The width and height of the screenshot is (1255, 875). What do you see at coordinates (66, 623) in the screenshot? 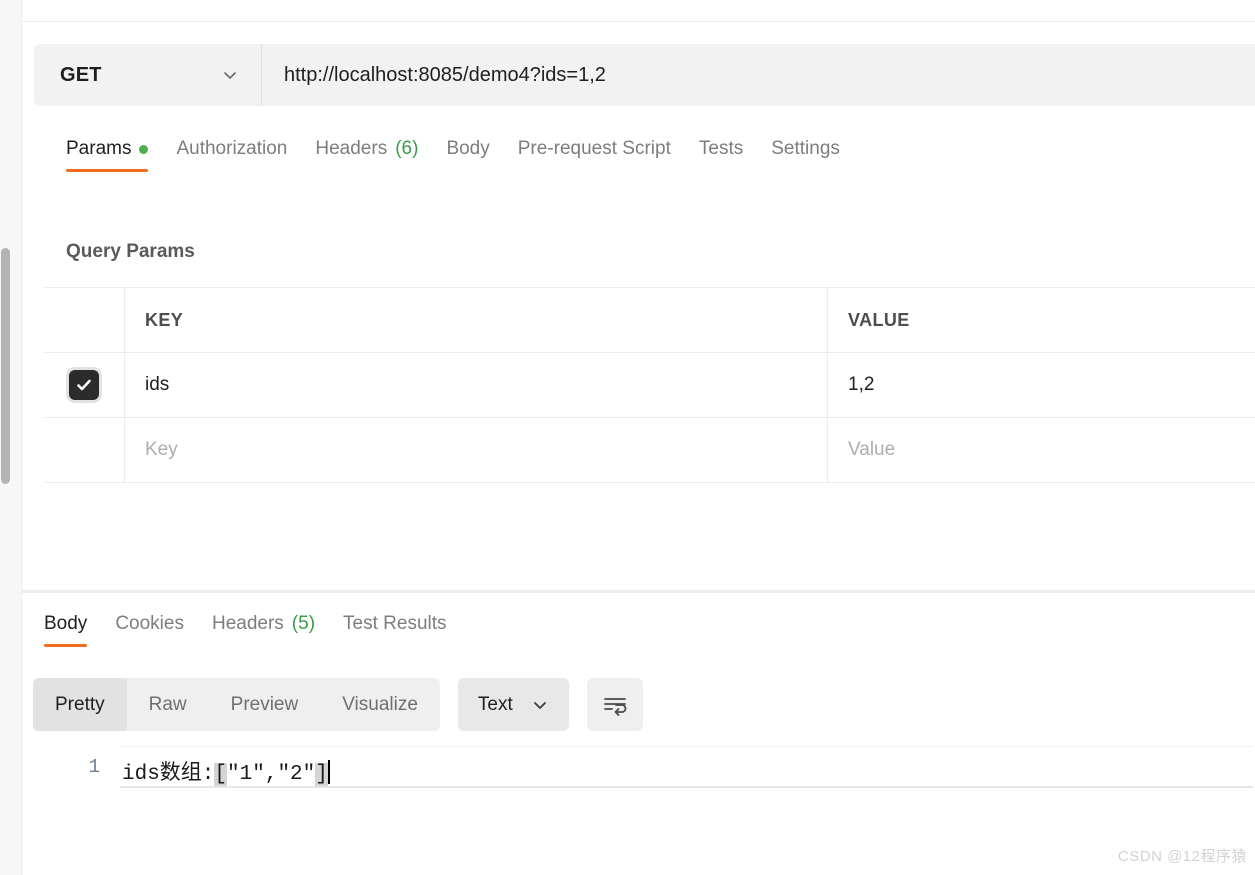
I see `response-tab-body-label: Body` at bounding box center [66, 623].